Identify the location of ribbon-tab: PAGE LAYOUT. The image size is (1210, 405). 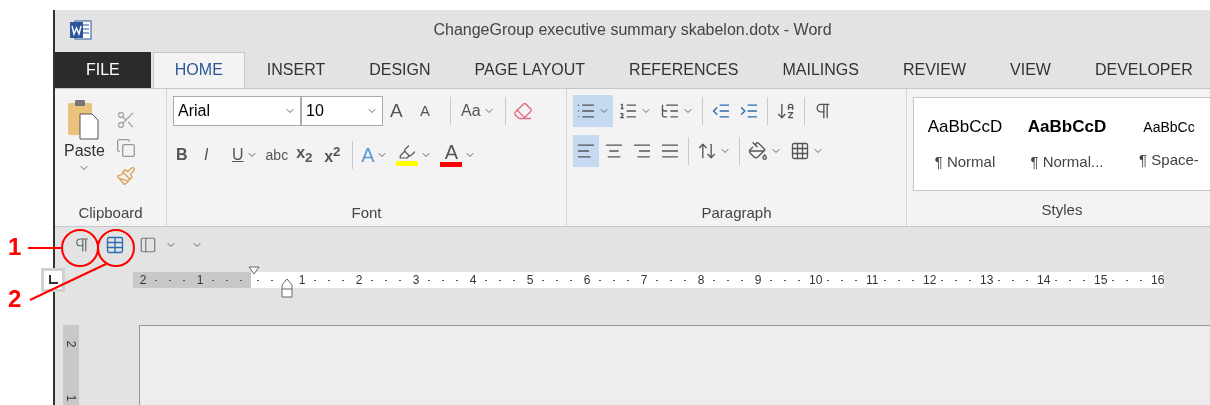
(530, 69).